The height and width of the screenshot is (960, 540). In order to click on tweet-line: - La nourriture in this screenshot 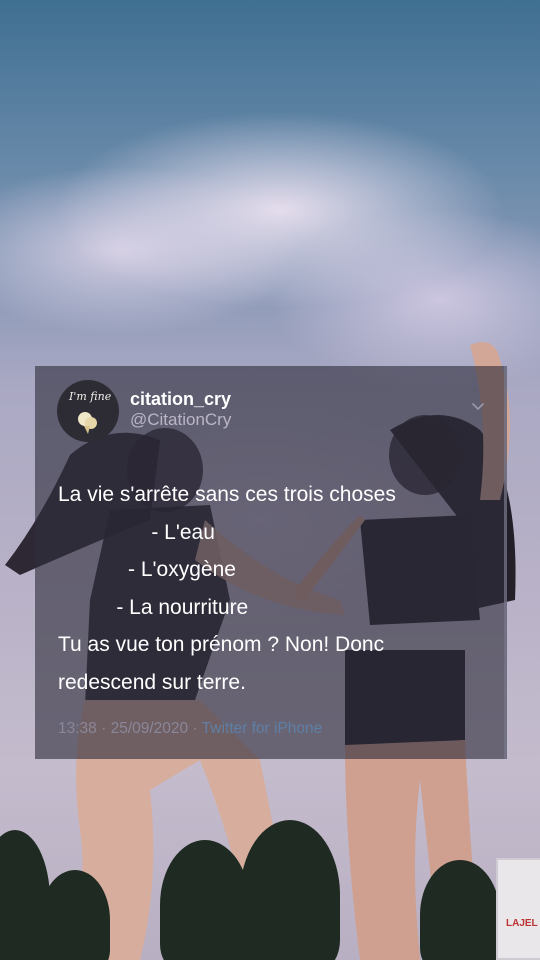, I will do `click(153, 607)`.